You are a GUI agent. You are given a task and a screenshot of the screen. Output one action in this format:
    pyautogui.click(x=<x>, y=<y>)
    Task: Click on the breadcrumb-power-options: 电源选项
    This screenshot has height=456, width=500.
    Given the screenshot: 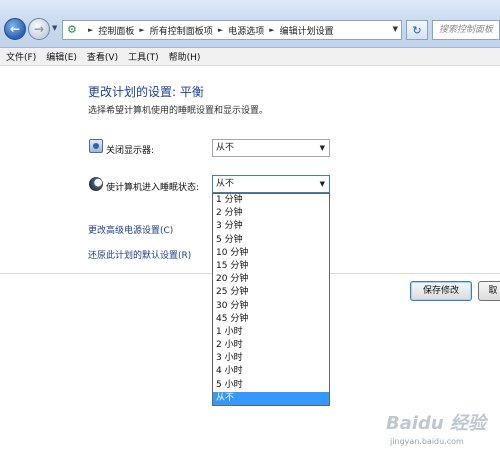 What is the action you would take?
    pyautogui.click(x=246, y=30)
    